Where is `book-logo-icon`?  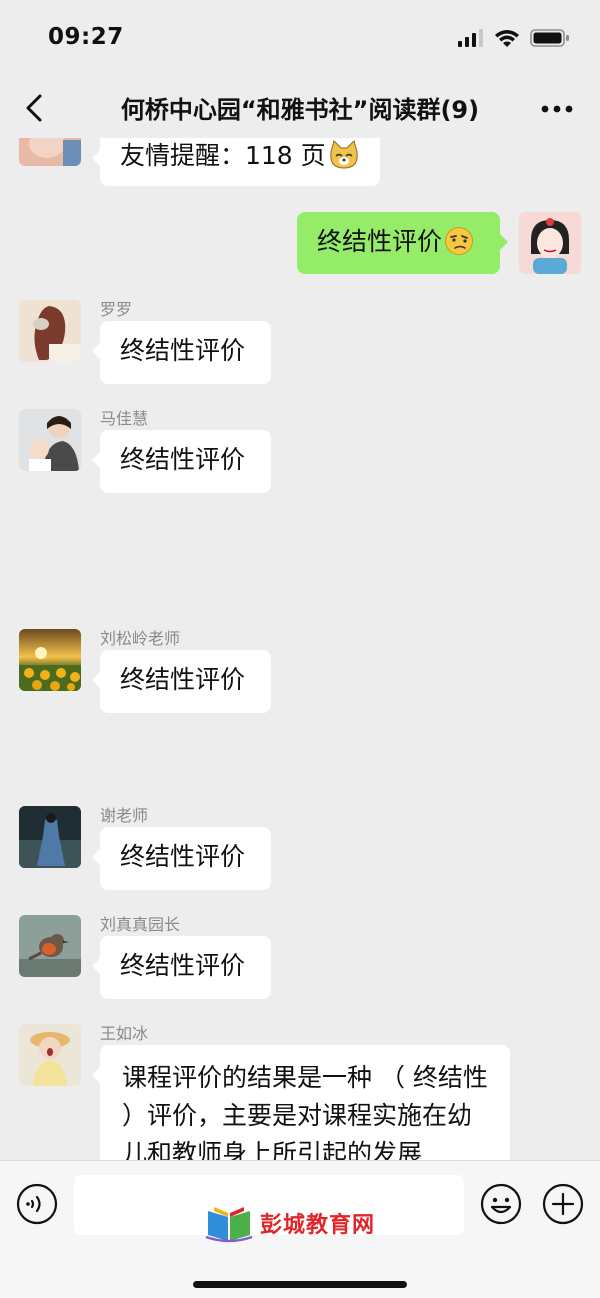 book-logo-icon is located at coordinates (229, 1225).